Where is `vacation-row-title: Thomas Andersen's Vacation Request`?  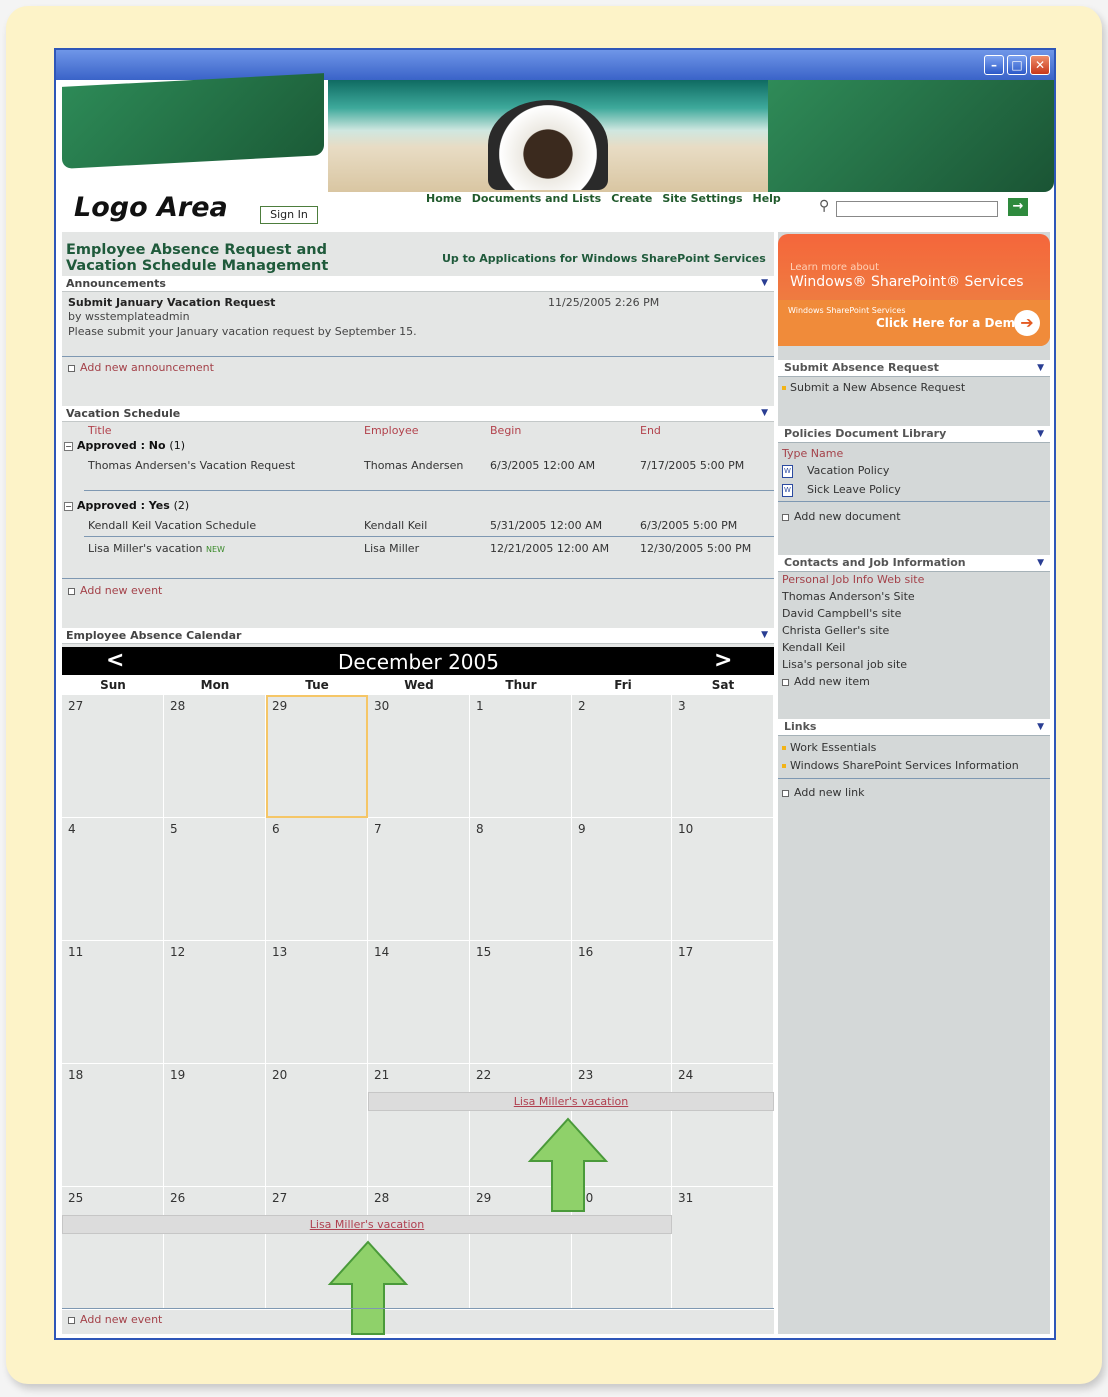
vacation-row-title: Thomas Andersen's Vacation Request is located at coordinates (191, 465).